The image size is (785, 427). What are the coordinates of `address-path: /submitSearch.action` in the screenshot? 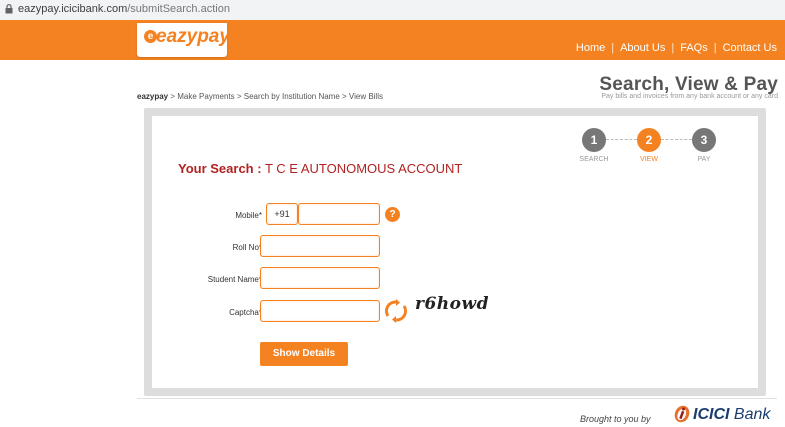 It's located at (178, 9).